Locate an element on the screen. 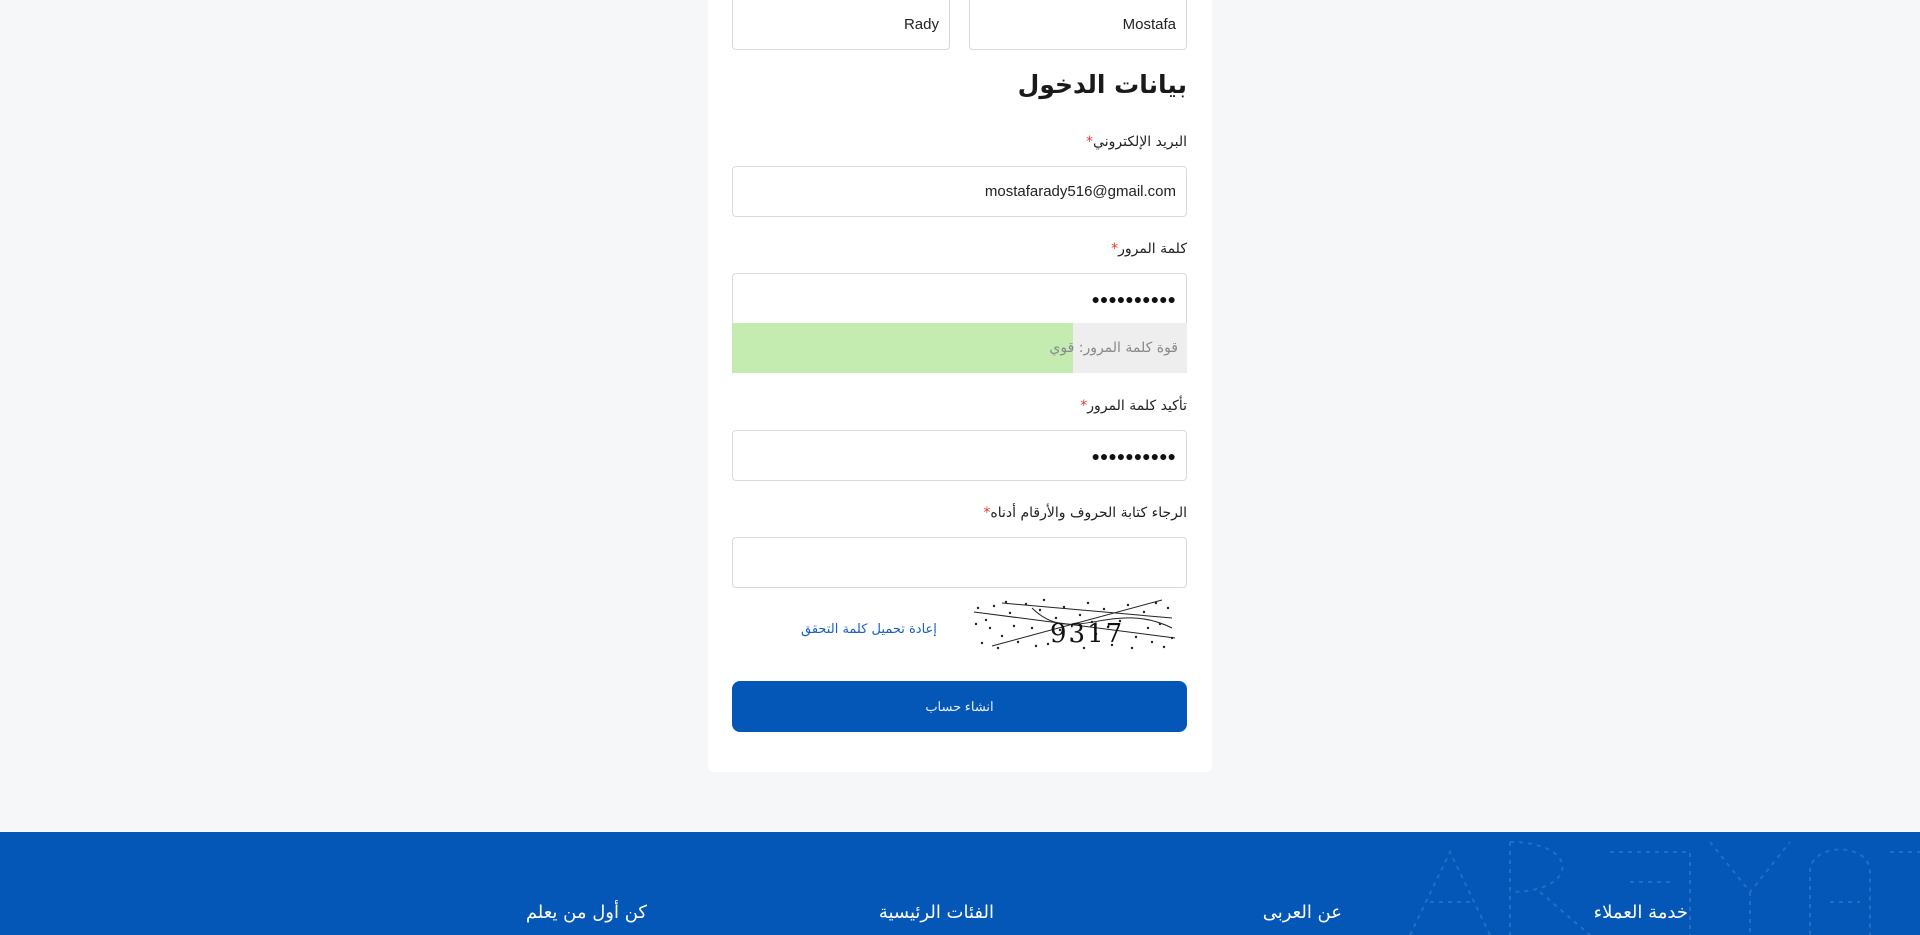 The height and width of the screenshot is (935, 1920). password-strength-meter: قوة كلمة المرور: قوي is located at coordinates (959, 348).